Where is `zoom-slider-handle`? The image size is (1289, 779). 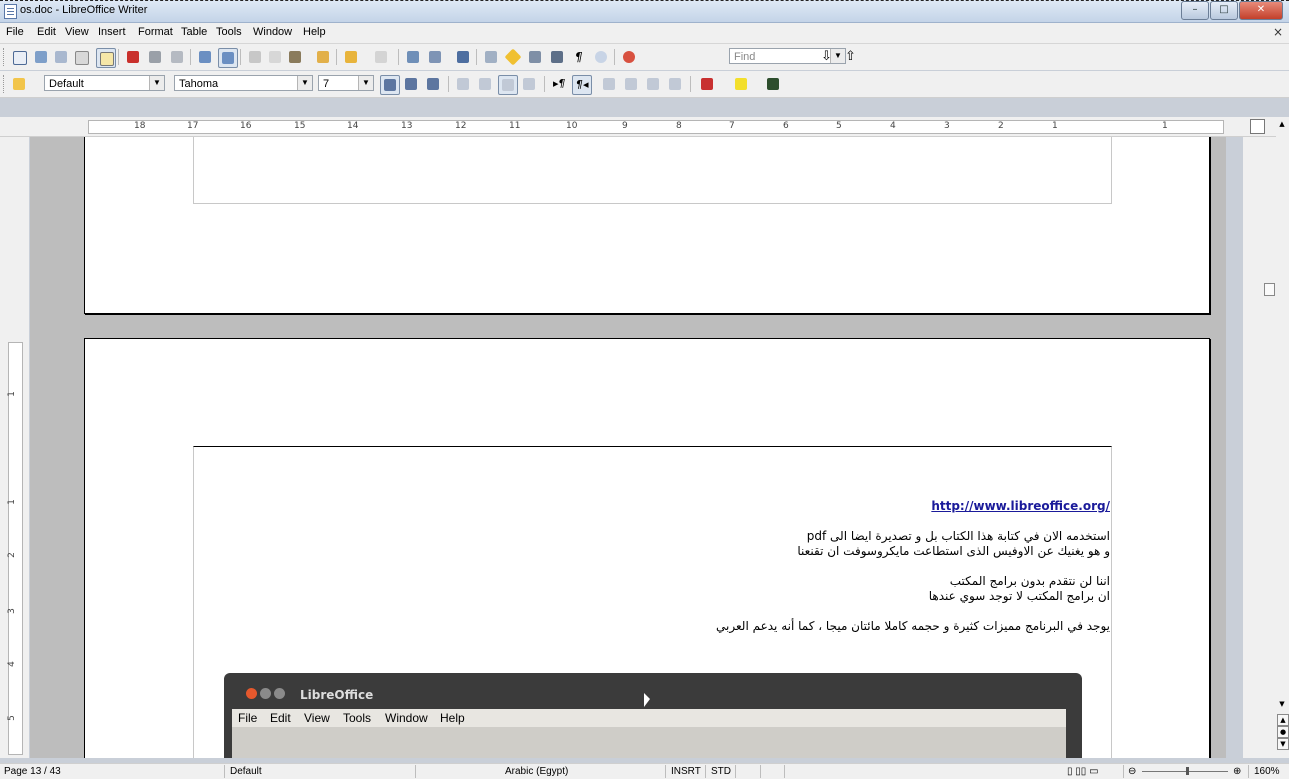
zoom-slider-handle is located at coordinates (1187, 771).